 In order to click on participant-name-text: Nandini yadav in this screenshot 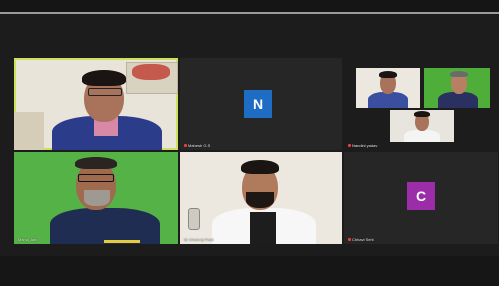, I will do `click(365, 145)`.